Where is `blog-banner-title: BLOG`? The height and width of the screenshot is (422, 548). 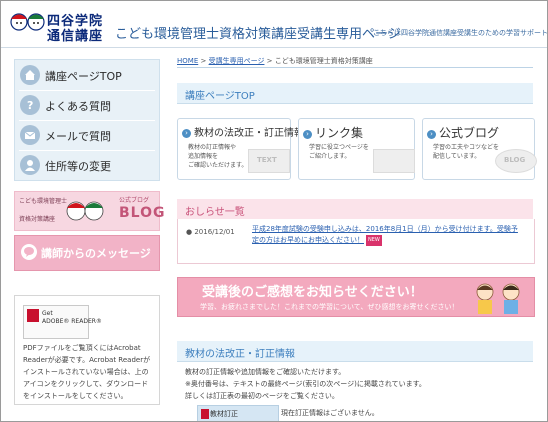 blog-banner-title: BLOG is located at coordinates (142, 213).